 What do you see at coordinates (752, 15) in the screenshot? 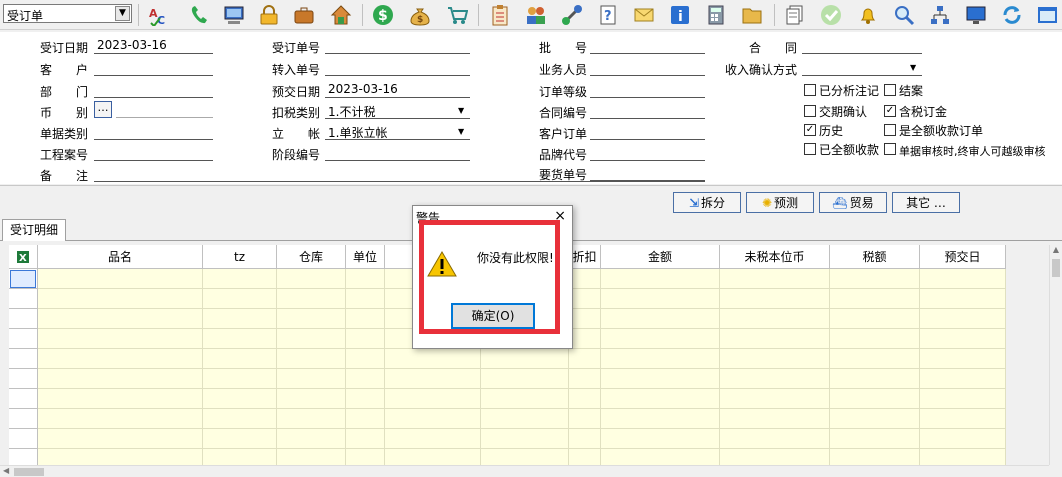
I see `folder-icon` at bounding box center [752, 15].